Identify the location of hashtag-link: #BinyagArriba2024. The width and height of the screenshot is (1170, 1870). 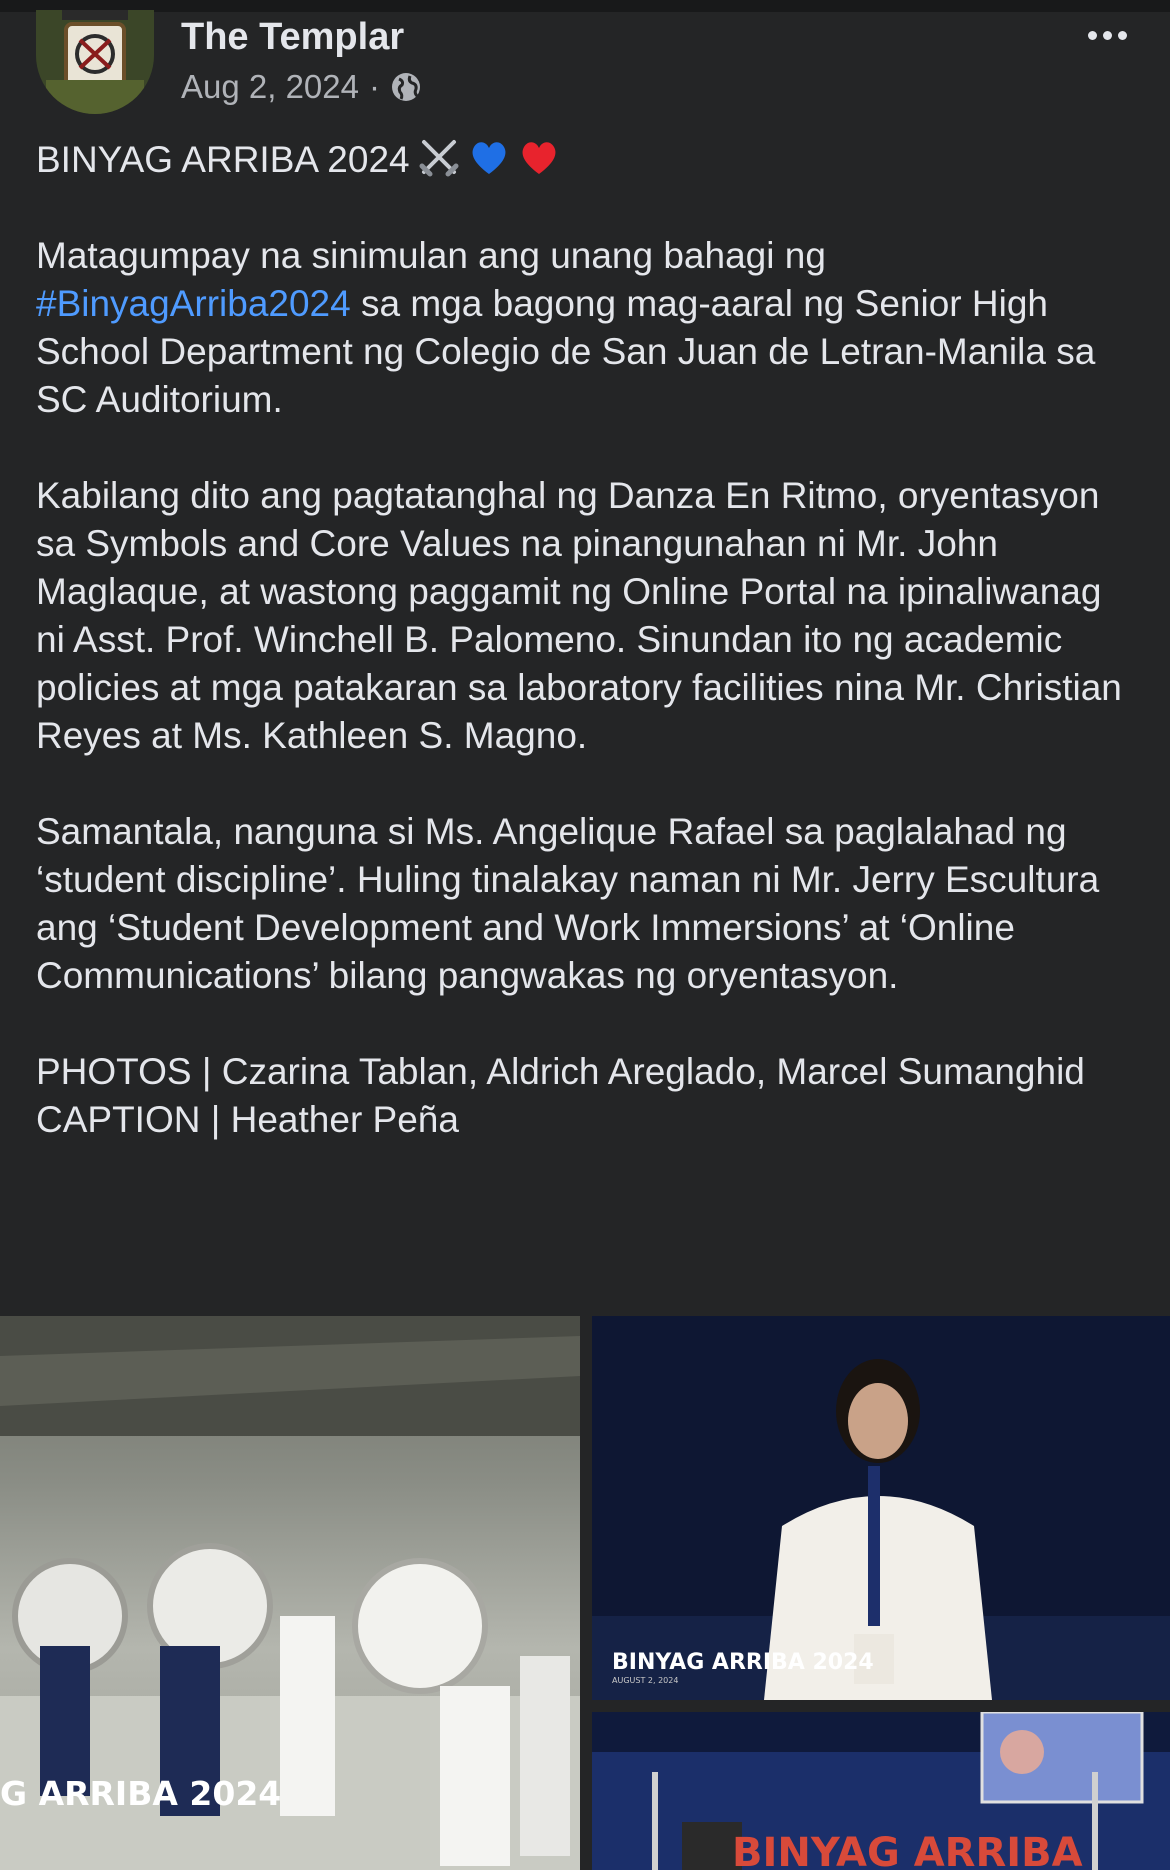
(193, 303).